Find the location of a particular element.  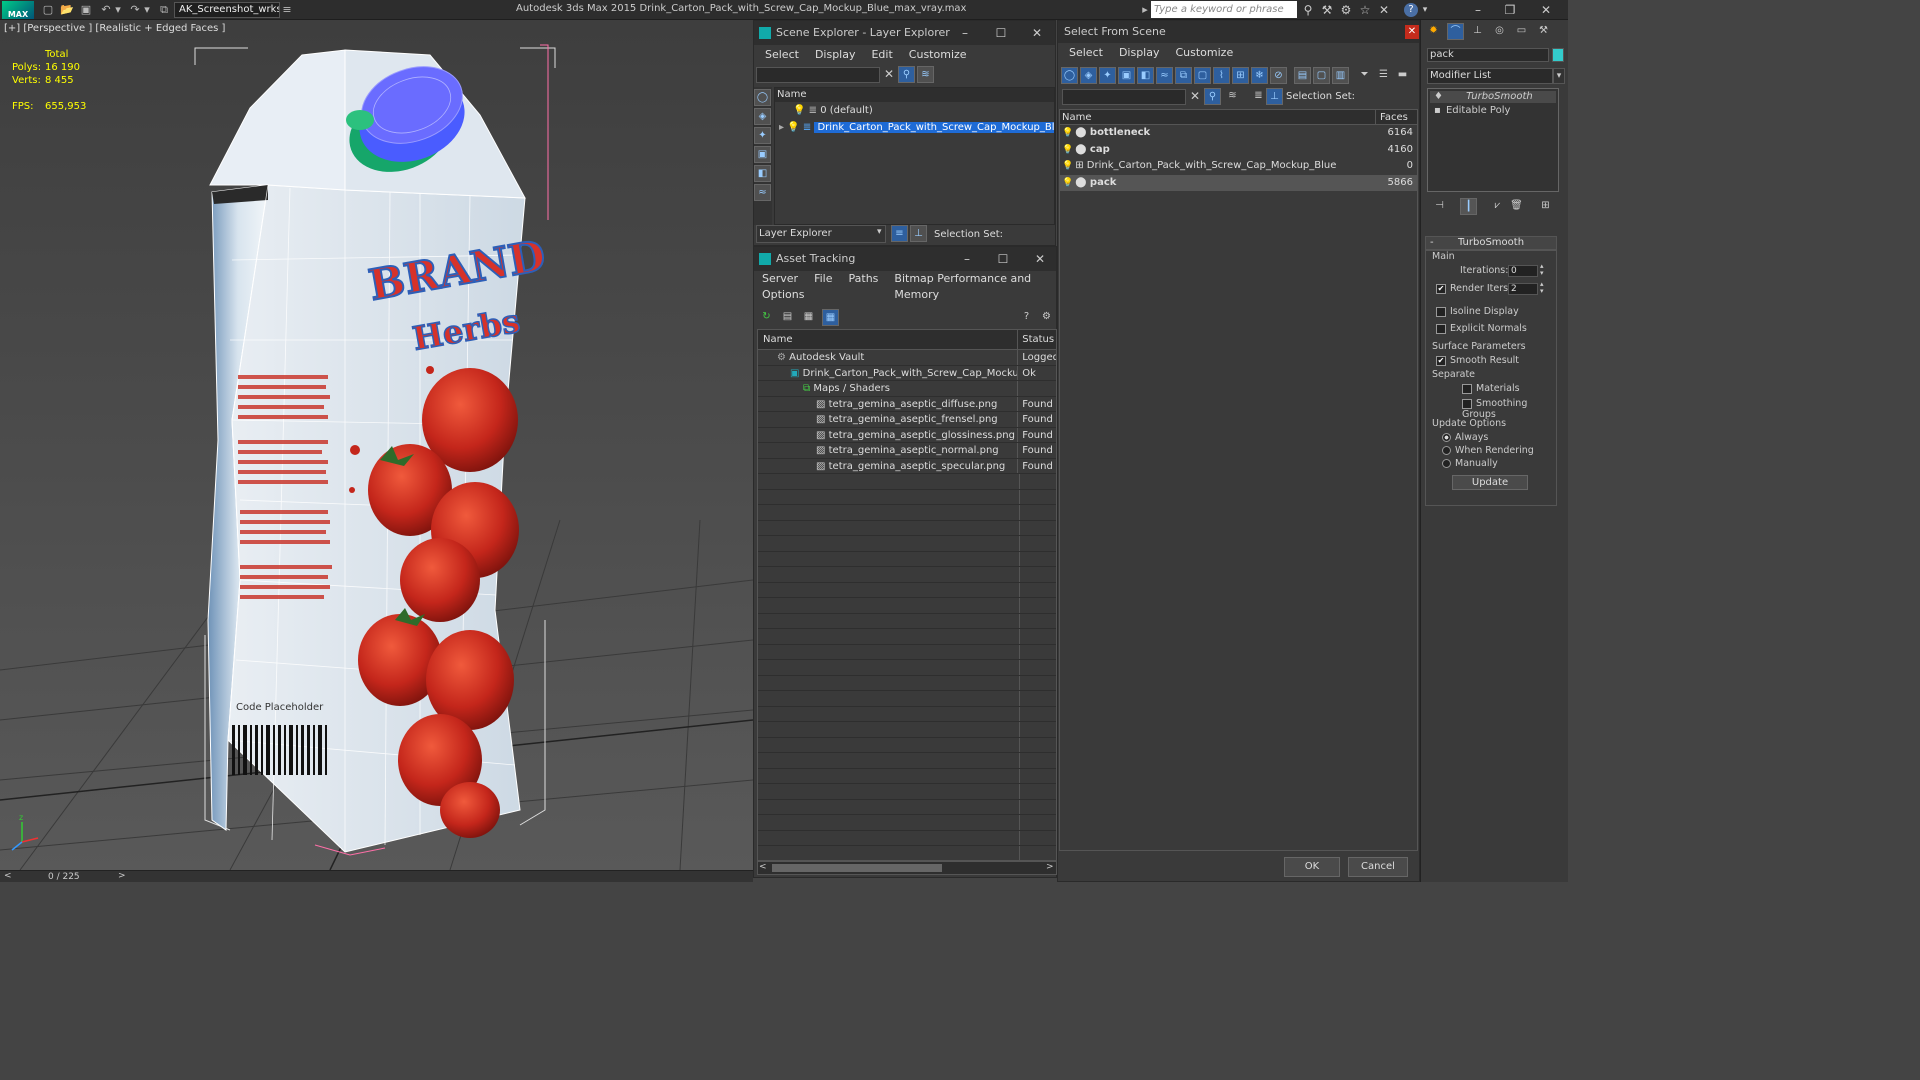

asset-row: ⚙ Autodesk Vault Logged is located at coordinates (907, 358).